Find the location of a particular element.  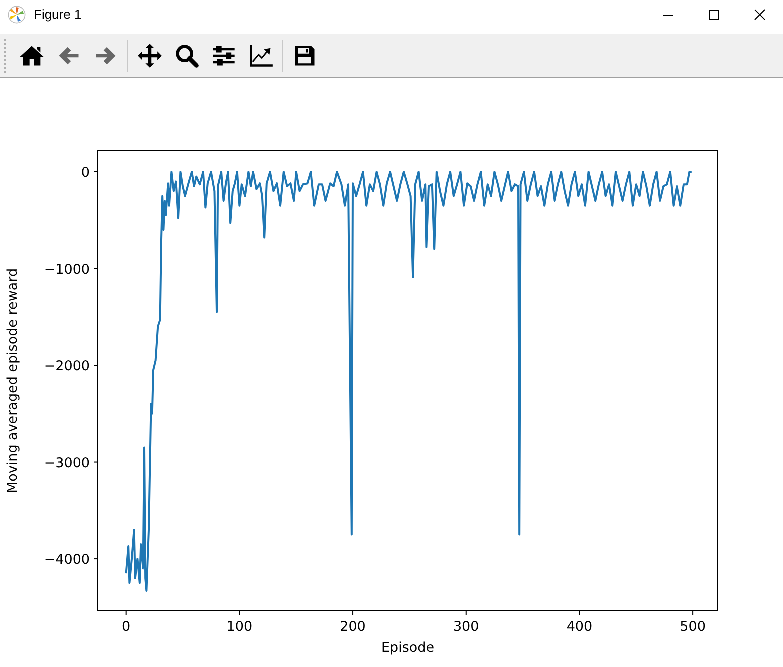

move-icon is located at coordinates (149, 55).